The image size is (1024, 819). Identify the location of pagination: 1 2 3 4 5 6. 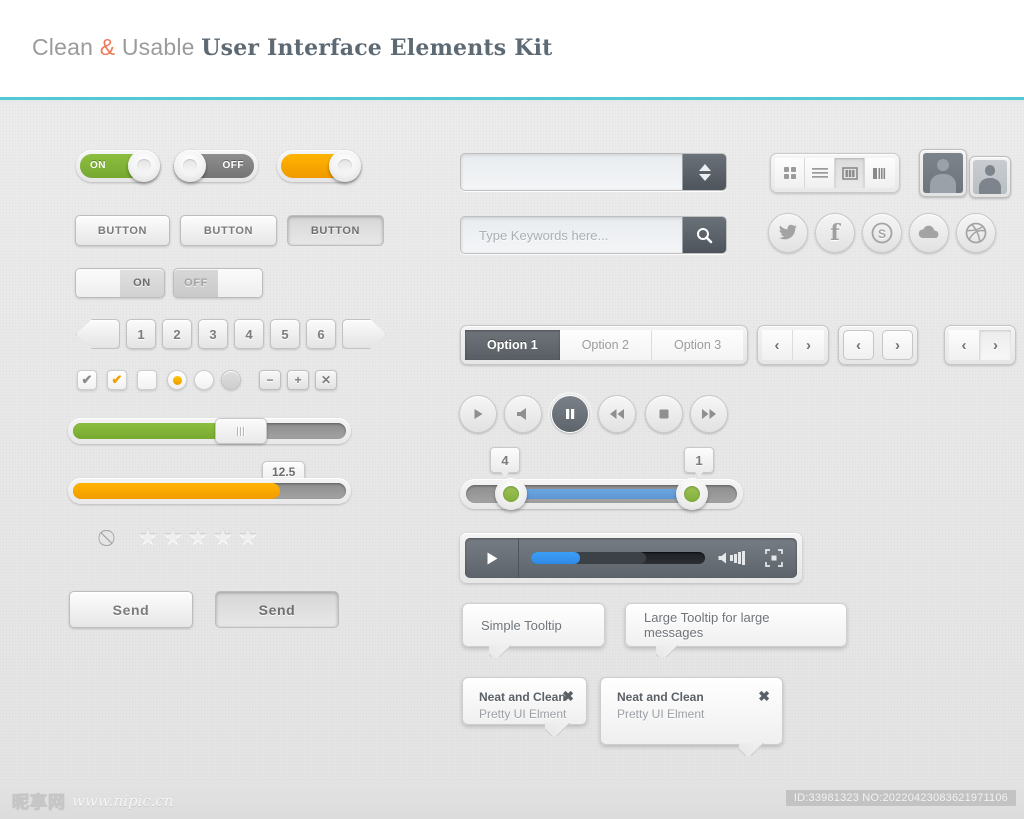
(231, 334).